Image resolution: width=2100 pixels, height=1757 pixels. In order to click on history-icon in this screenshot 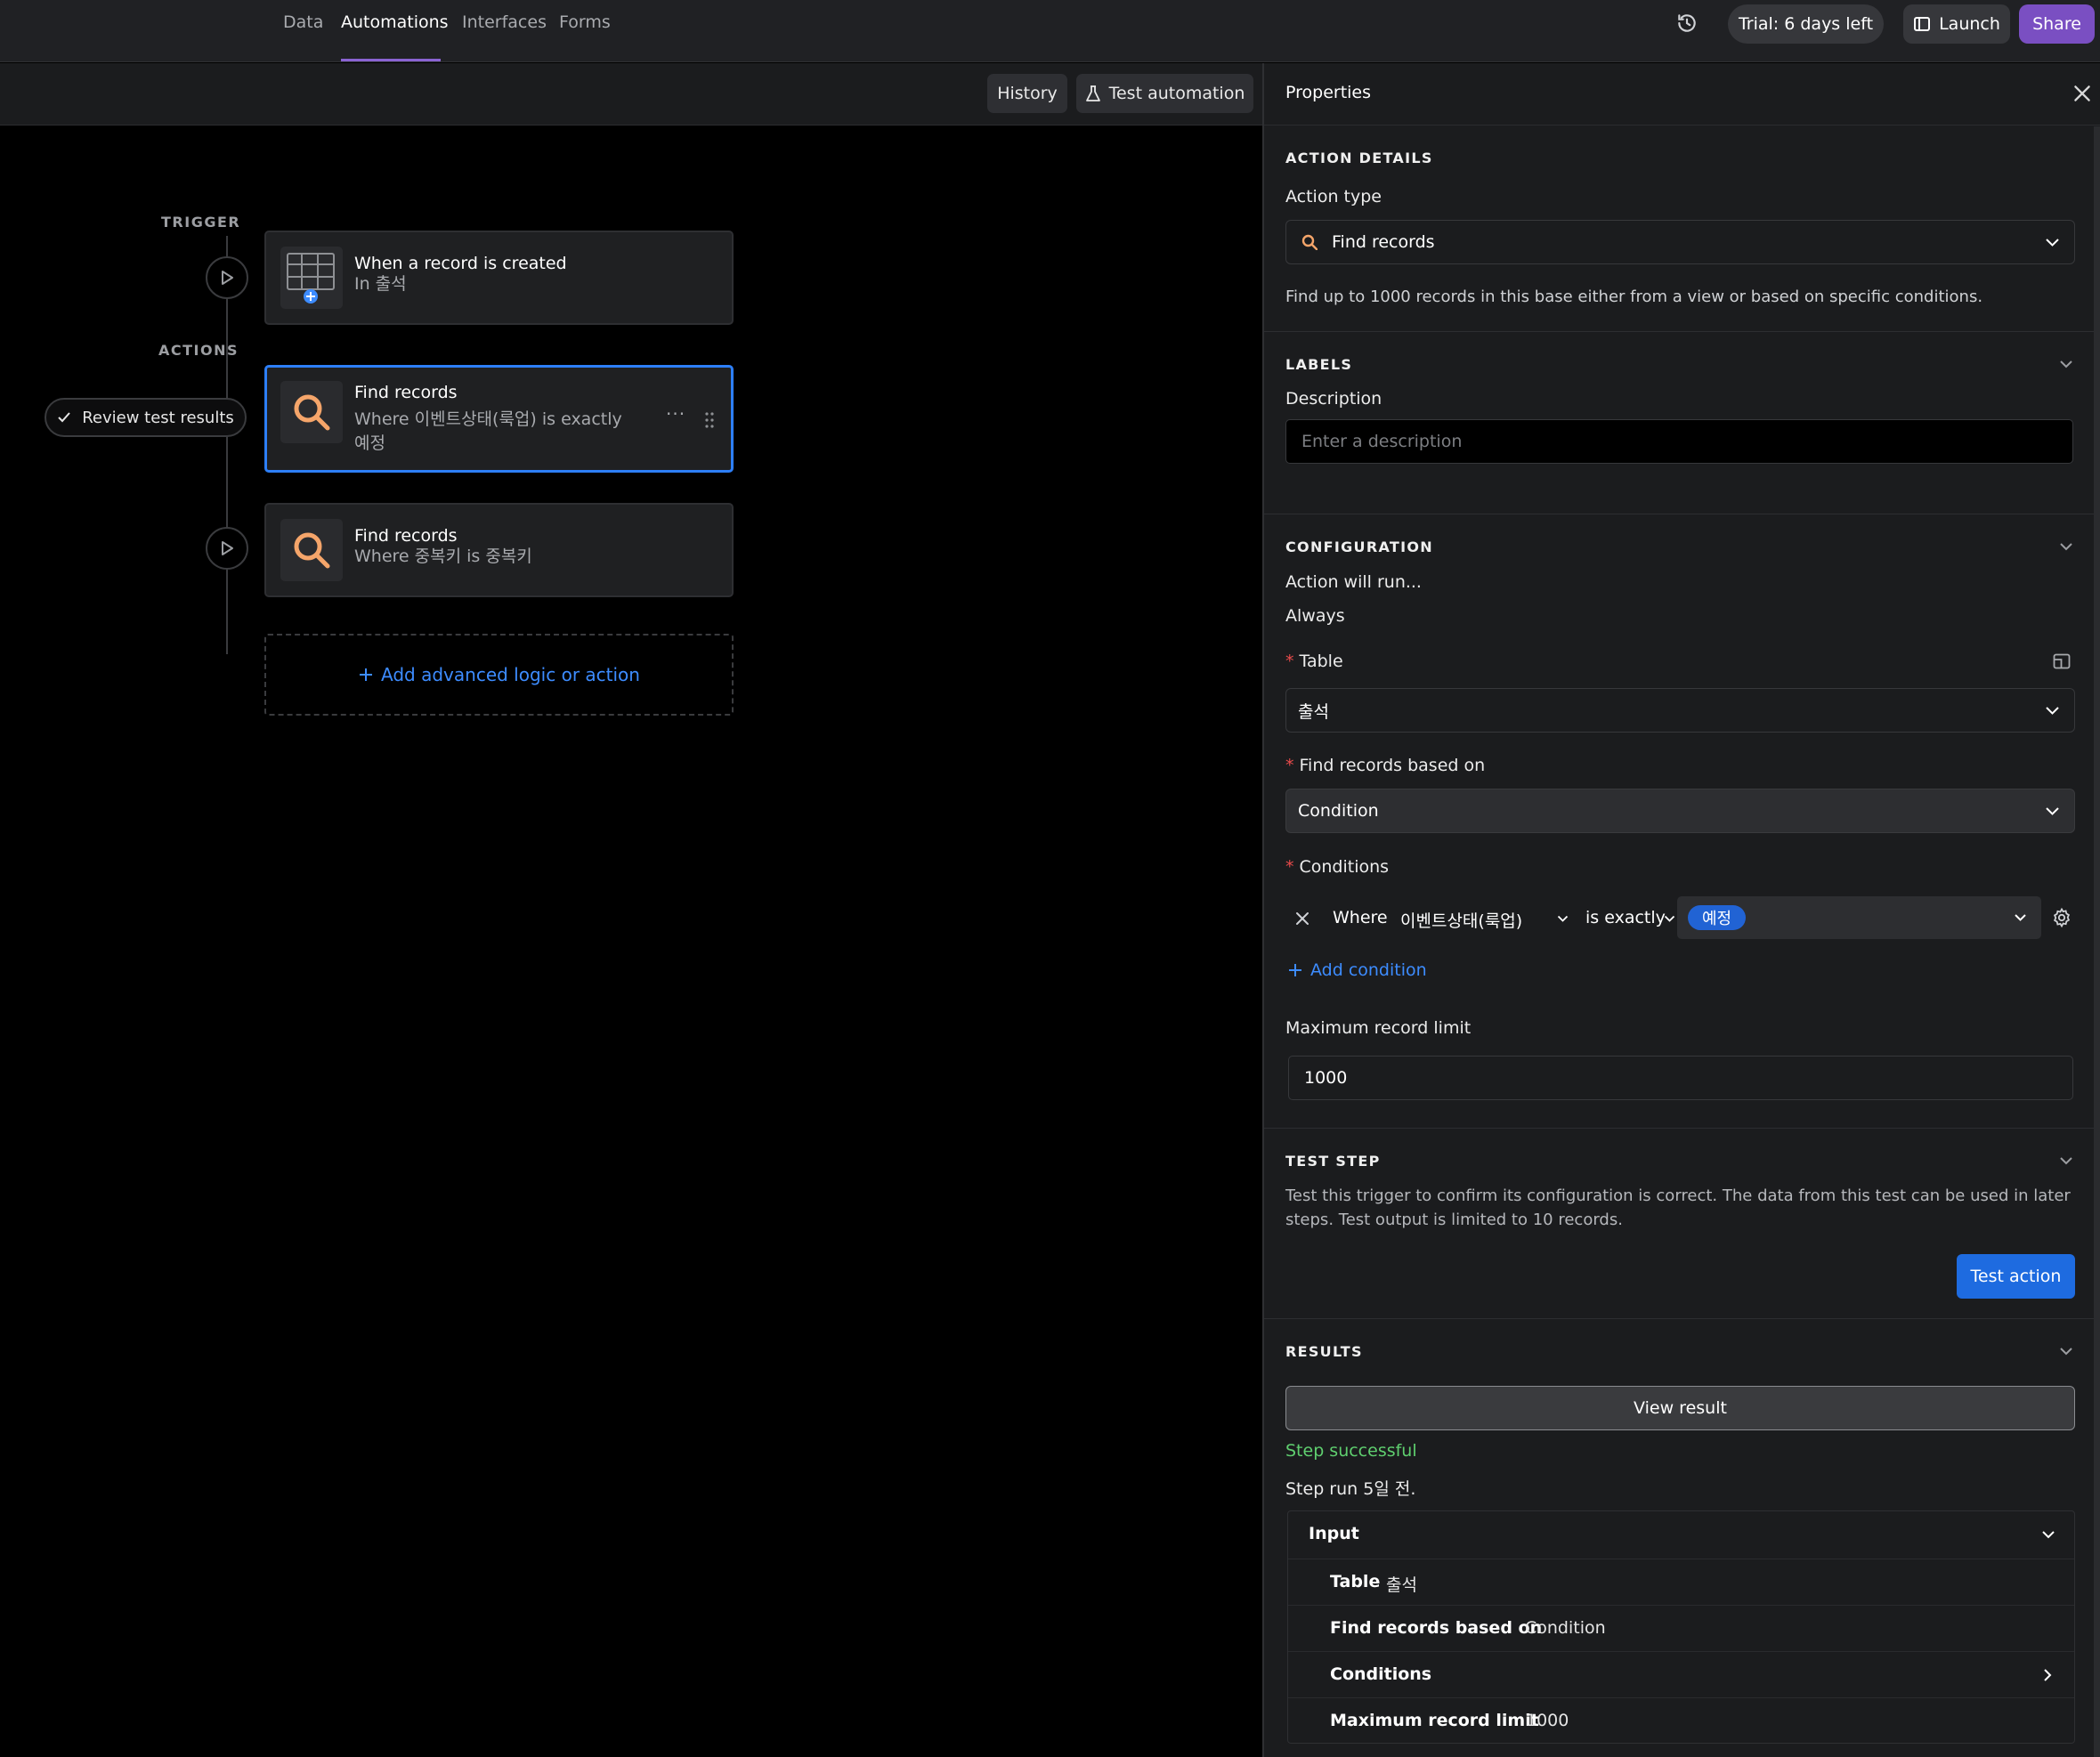, I will do `click(1687, 23)`.